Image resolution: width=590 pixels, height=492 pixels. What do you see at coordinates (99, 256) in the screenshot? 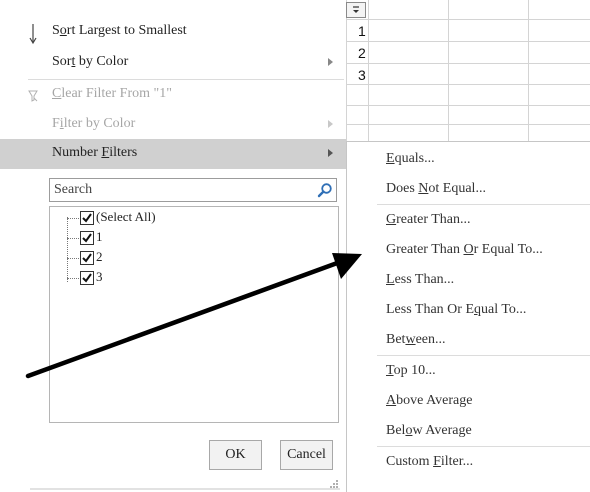
I see `checkbox-label: 2` at bounding box center [99, 256].